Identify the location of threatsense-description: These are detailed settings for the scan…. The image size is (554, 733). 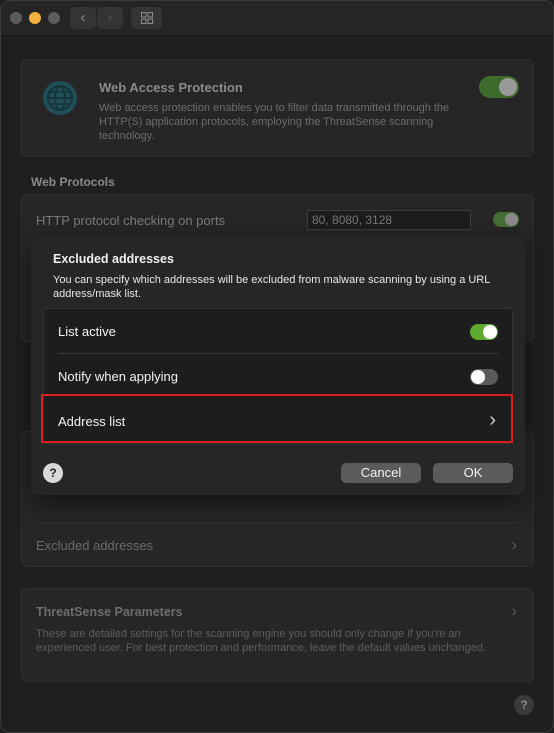
(261, 641).